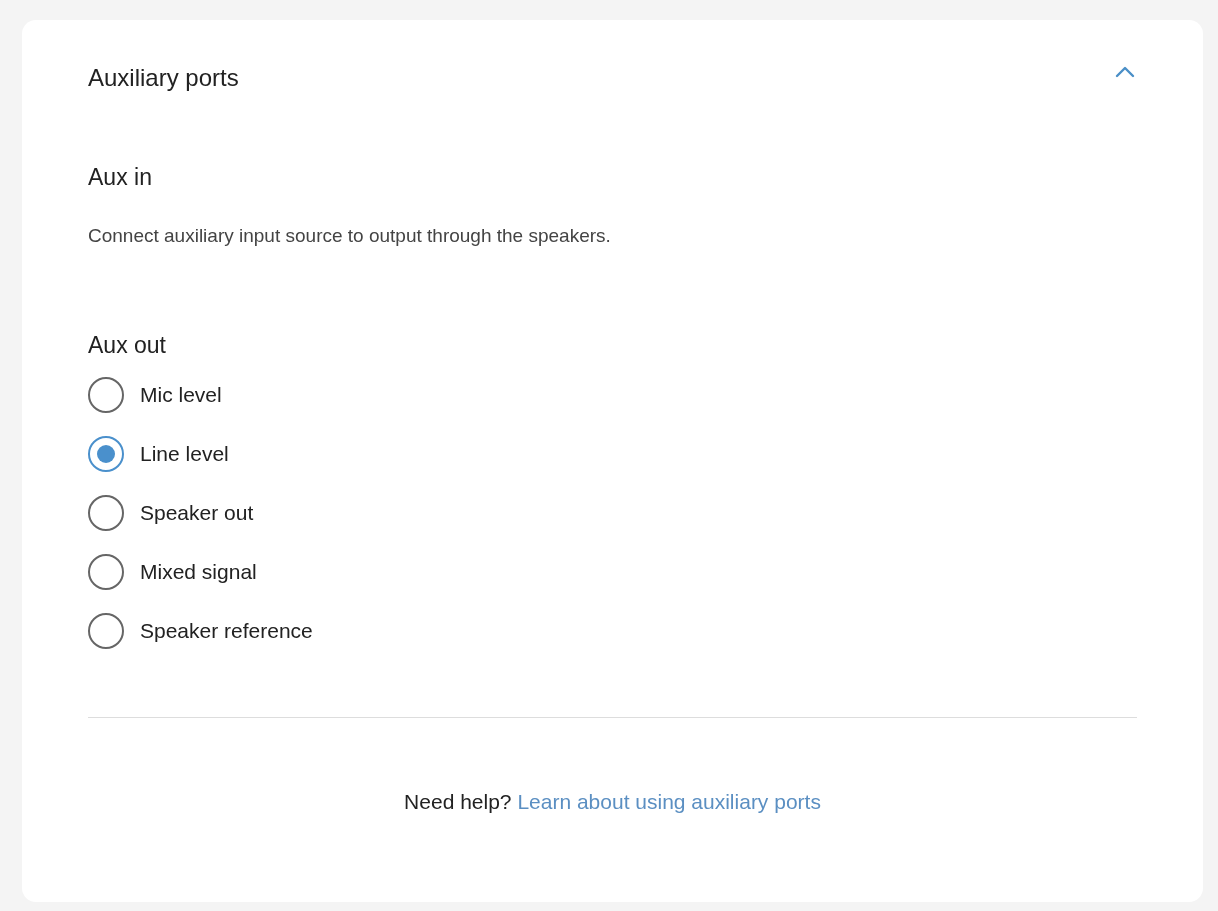  What do you see at coordinates (197, 513) in the screenshot?
I see `radio-label: Speaker out` at bounding box center [197, 513].